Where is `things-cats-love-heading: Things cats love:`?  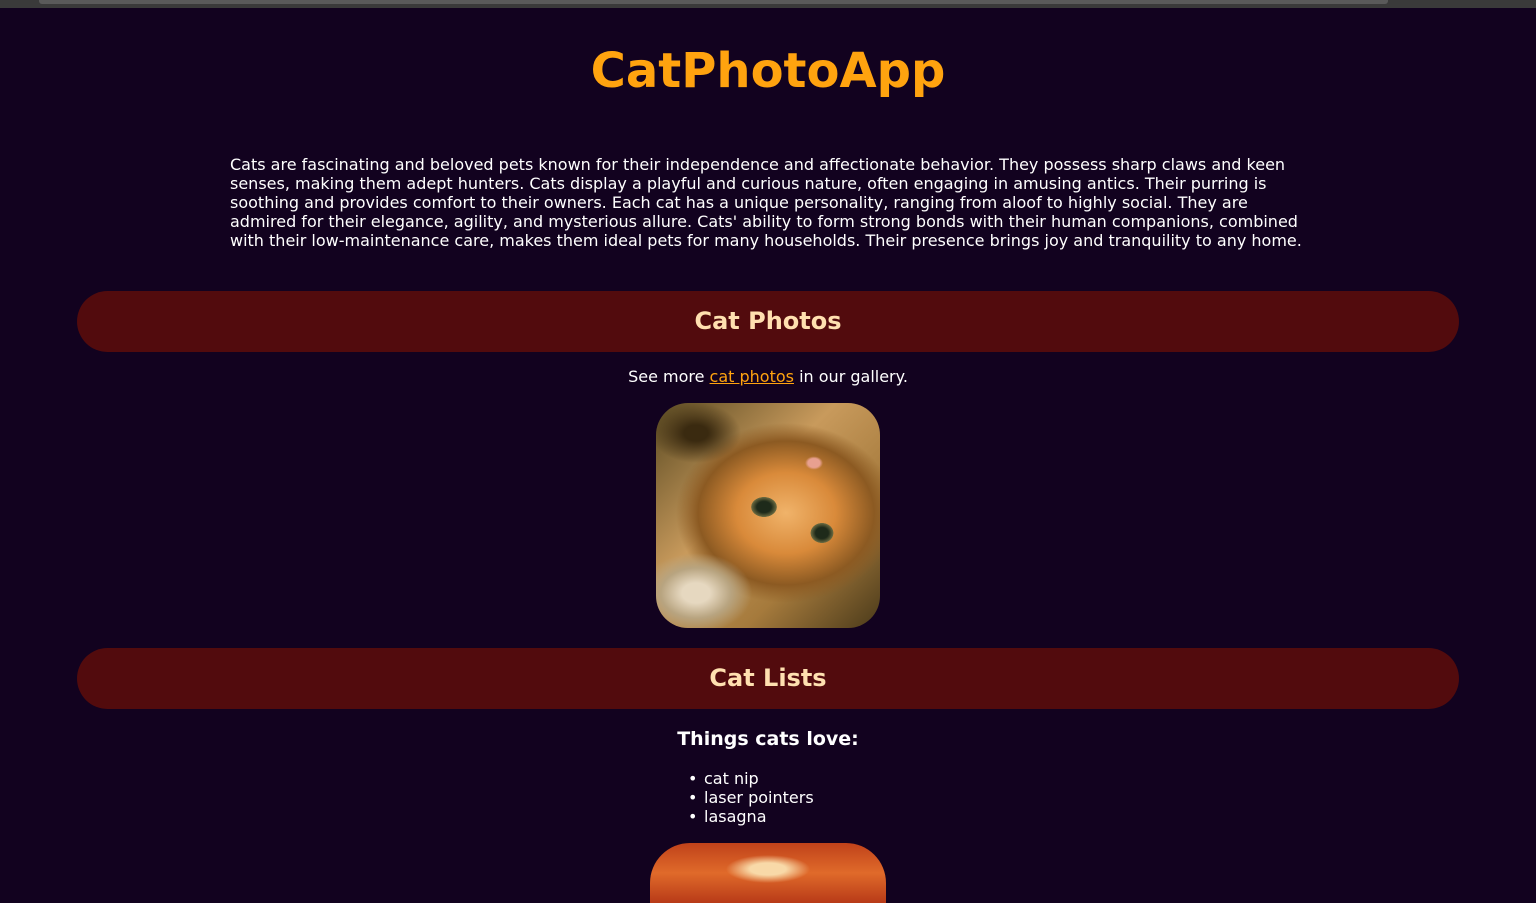 things-cats-love-heading: Things cats love: is located at coordinates (768, 739).